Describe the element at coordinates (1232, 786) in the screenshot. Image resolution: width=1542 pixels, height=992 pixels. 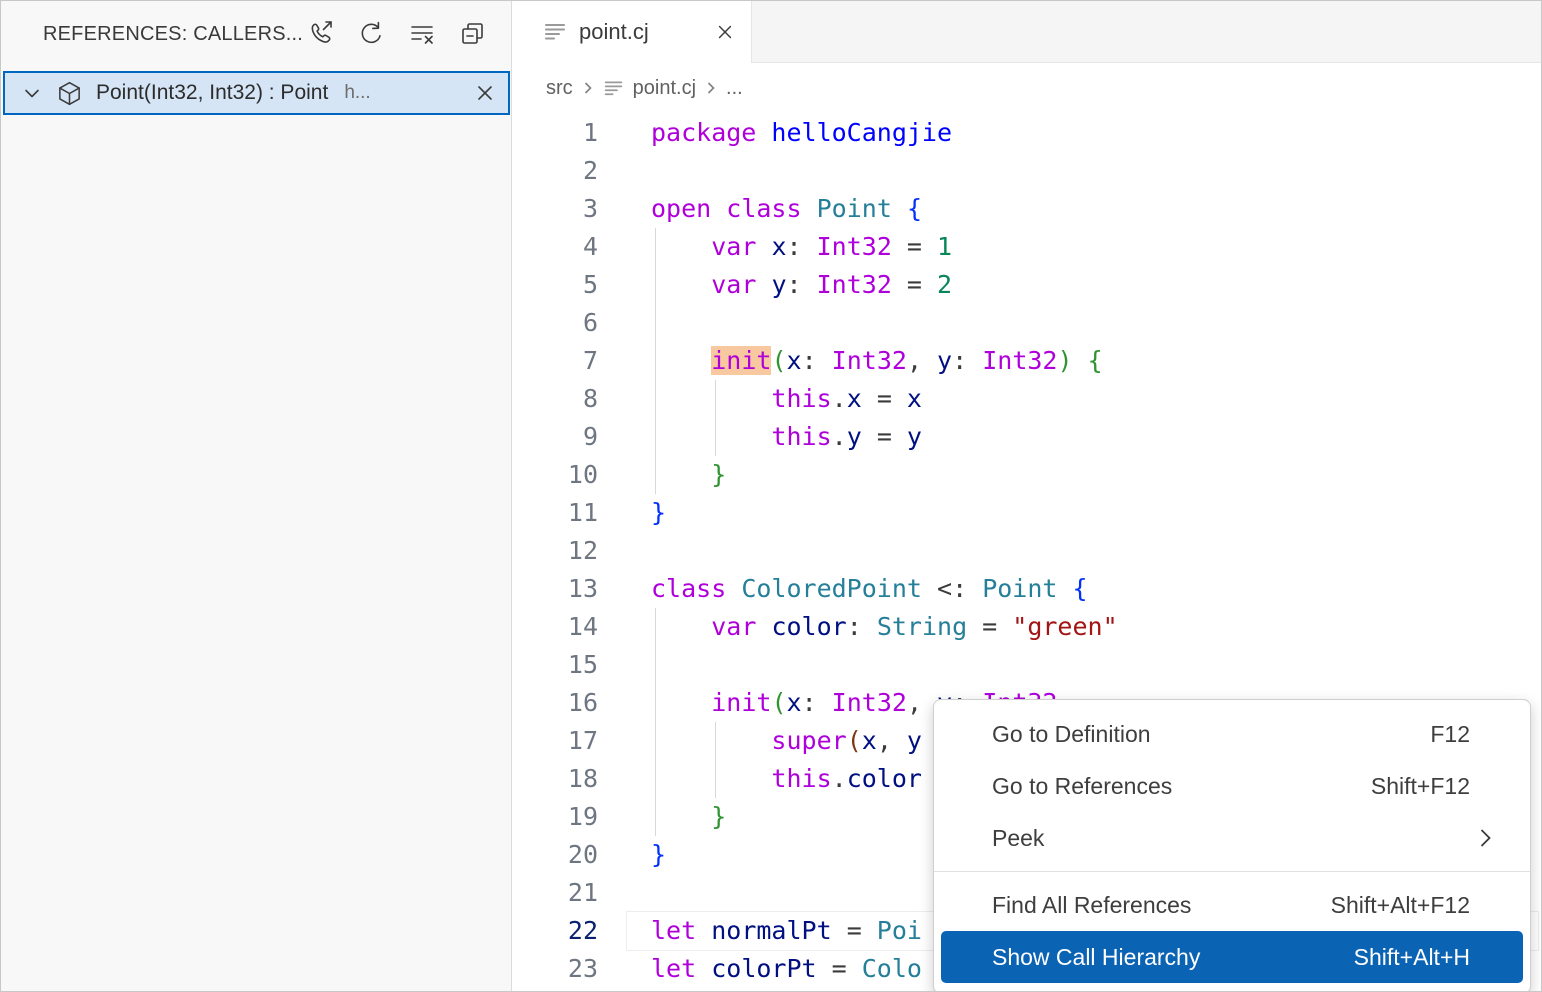
I see `menu-item-go-to-references: Go to References Shift+F12` at that location.